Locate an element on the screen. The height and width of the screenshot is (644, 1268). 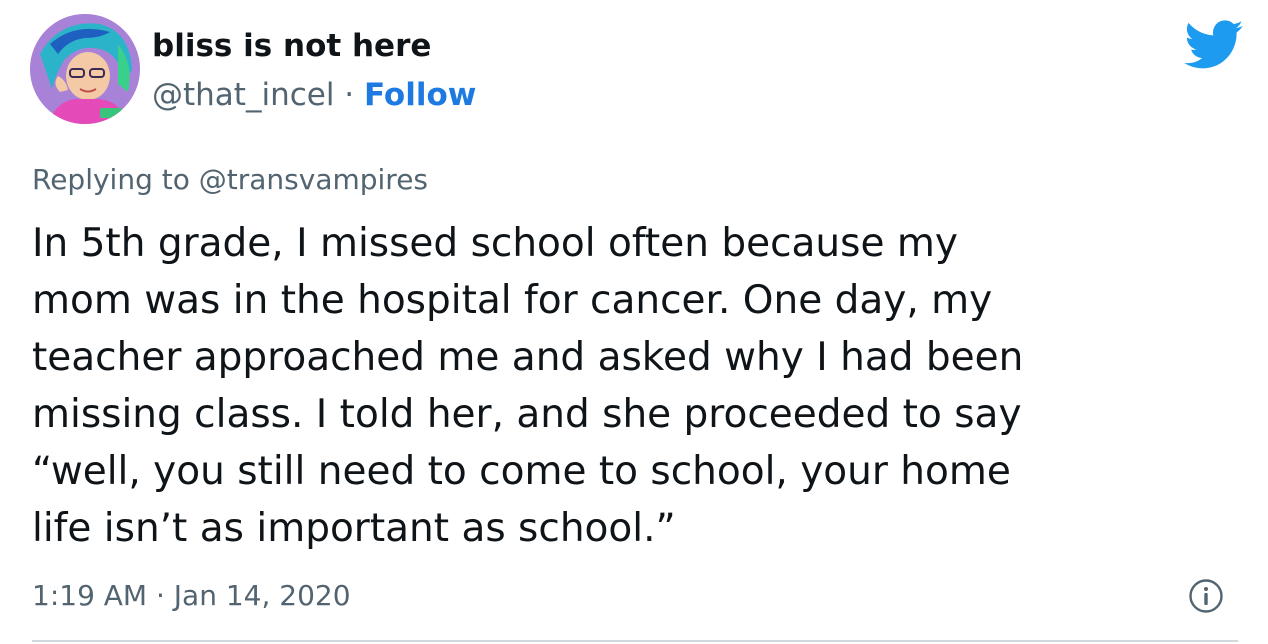
tweet-date: Jan 14, 2020 is located at coordinates (262, 595).